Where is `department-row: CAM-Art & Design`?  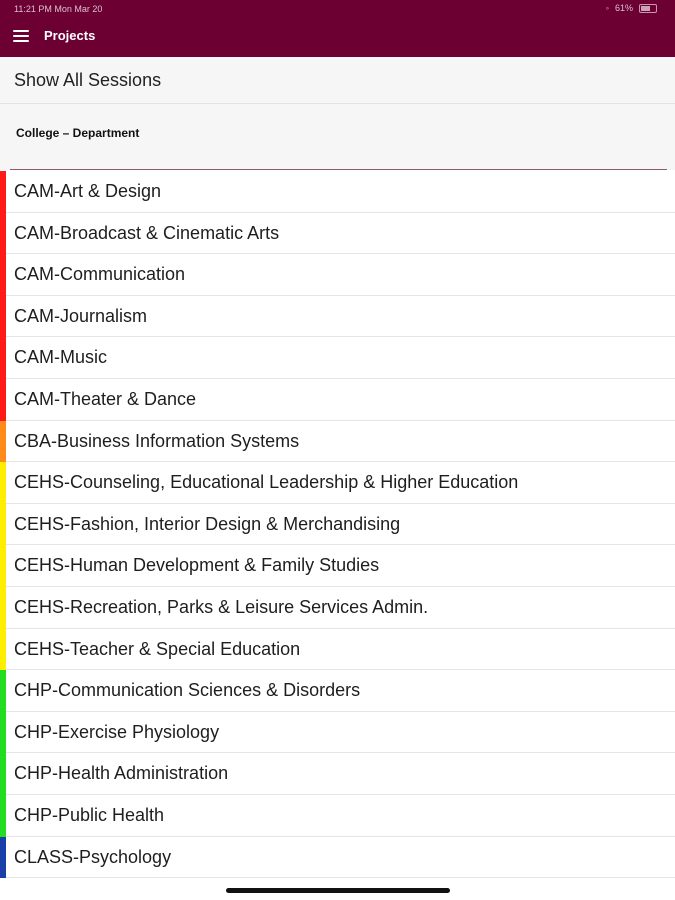
department-row: CAM-Art & Design is located at coordinates (337, 192).